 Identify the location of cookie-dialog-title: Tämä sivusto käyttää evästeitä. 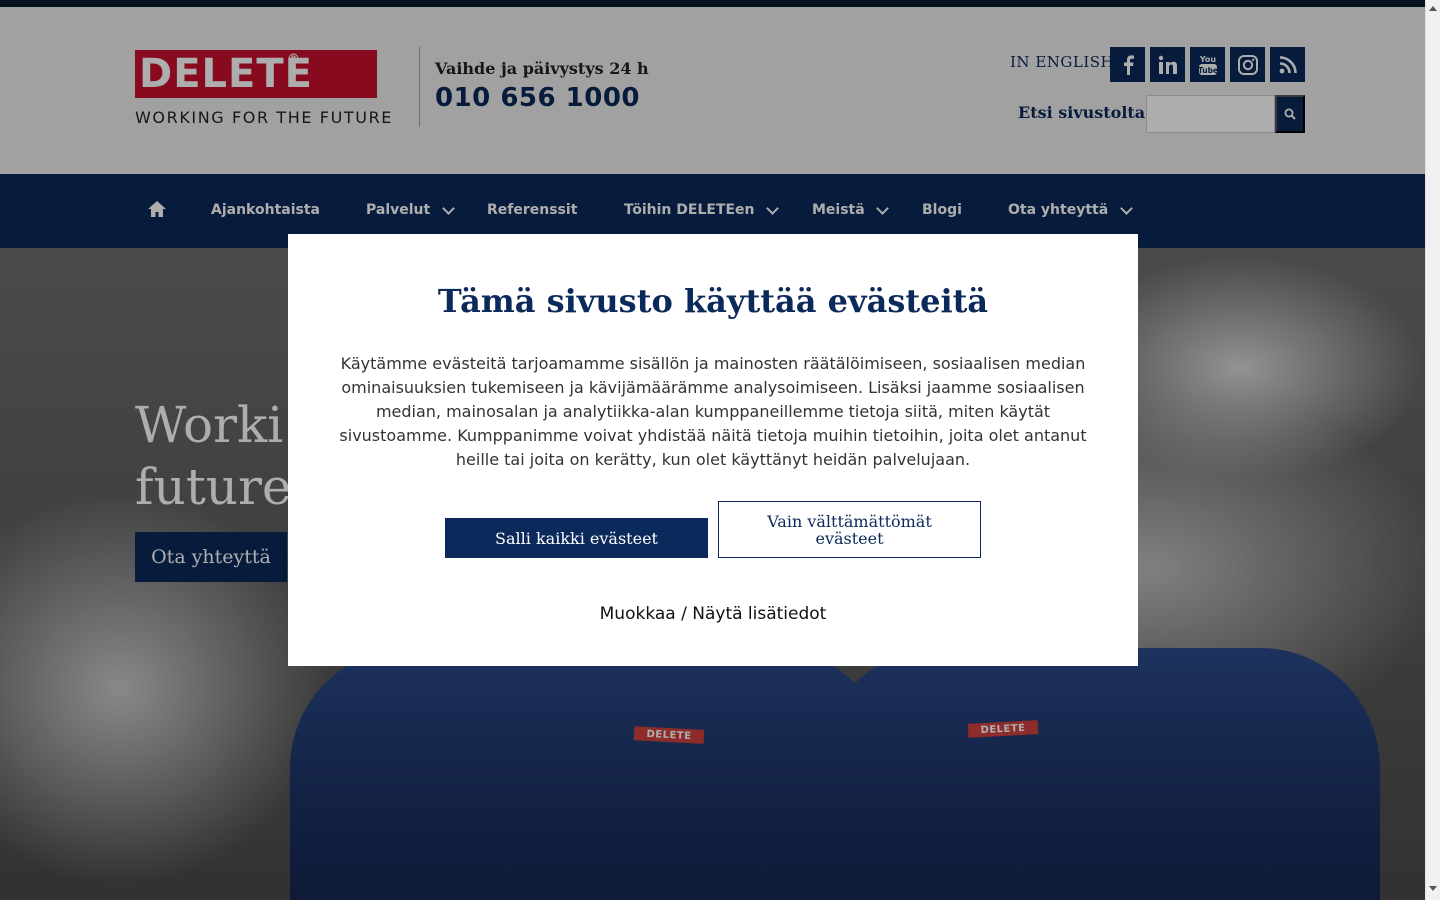
(713, 301).